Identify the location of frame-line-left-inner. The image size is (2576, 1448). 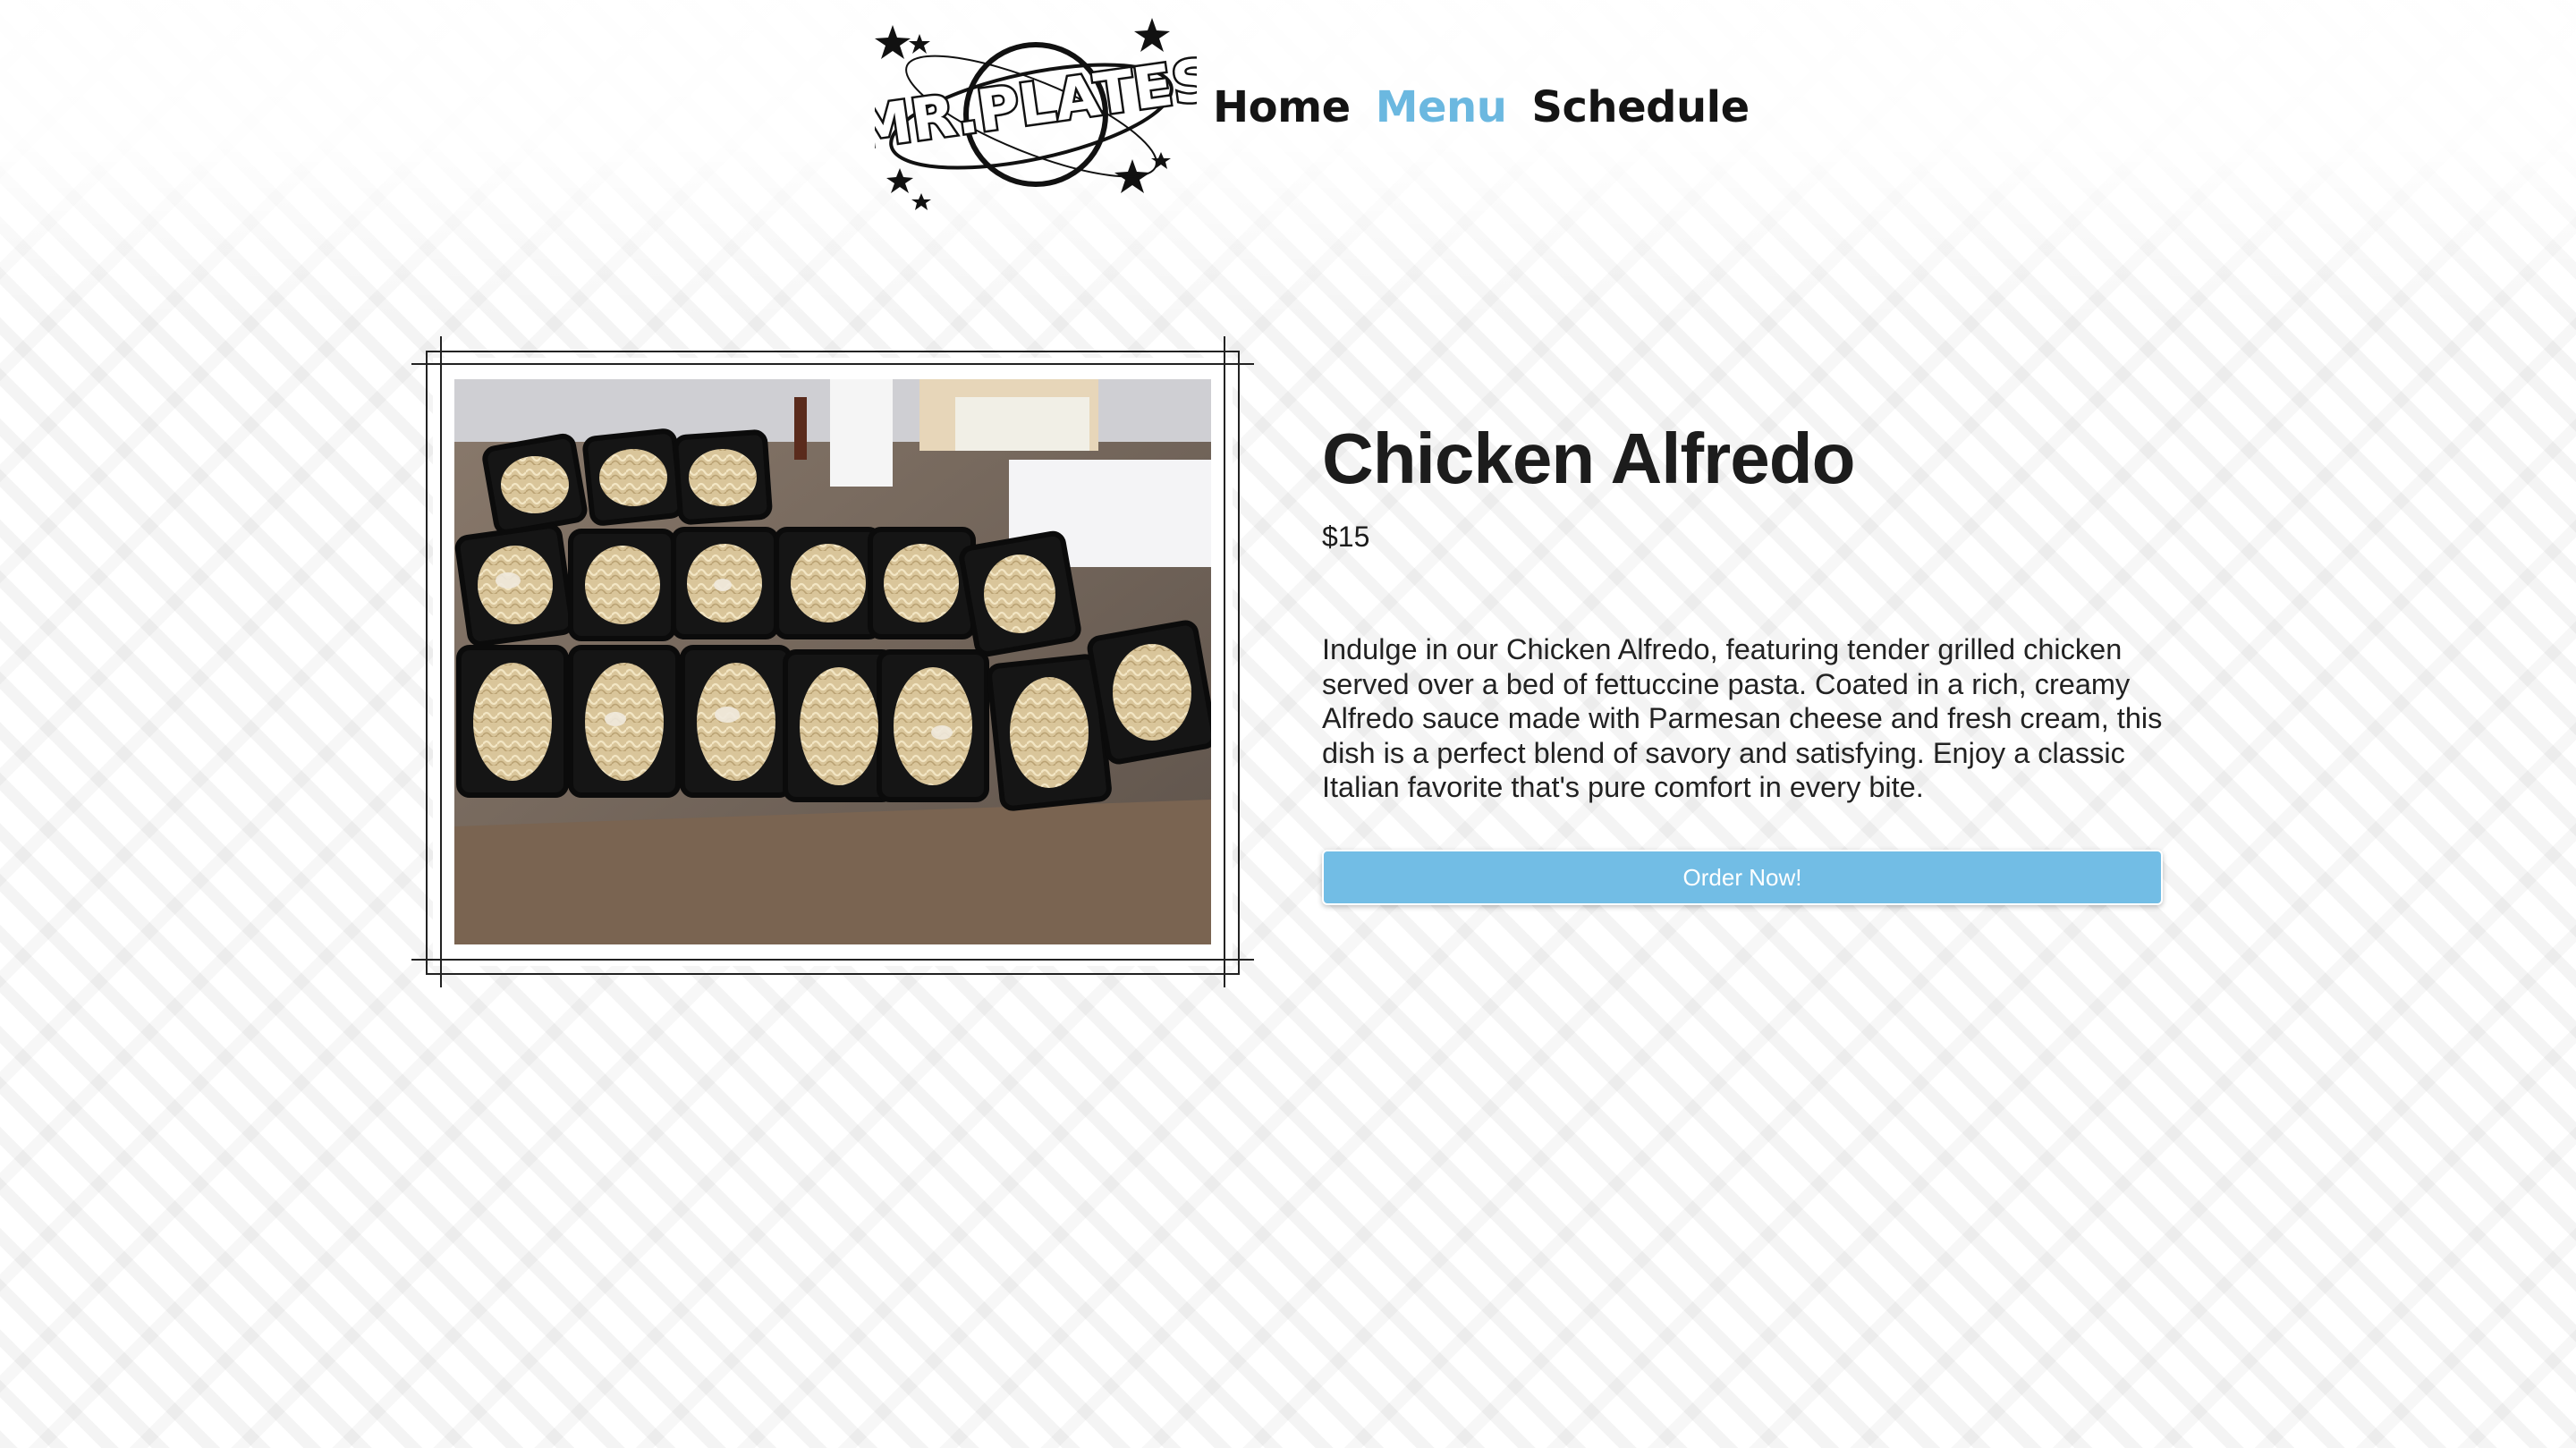
(427, 663).